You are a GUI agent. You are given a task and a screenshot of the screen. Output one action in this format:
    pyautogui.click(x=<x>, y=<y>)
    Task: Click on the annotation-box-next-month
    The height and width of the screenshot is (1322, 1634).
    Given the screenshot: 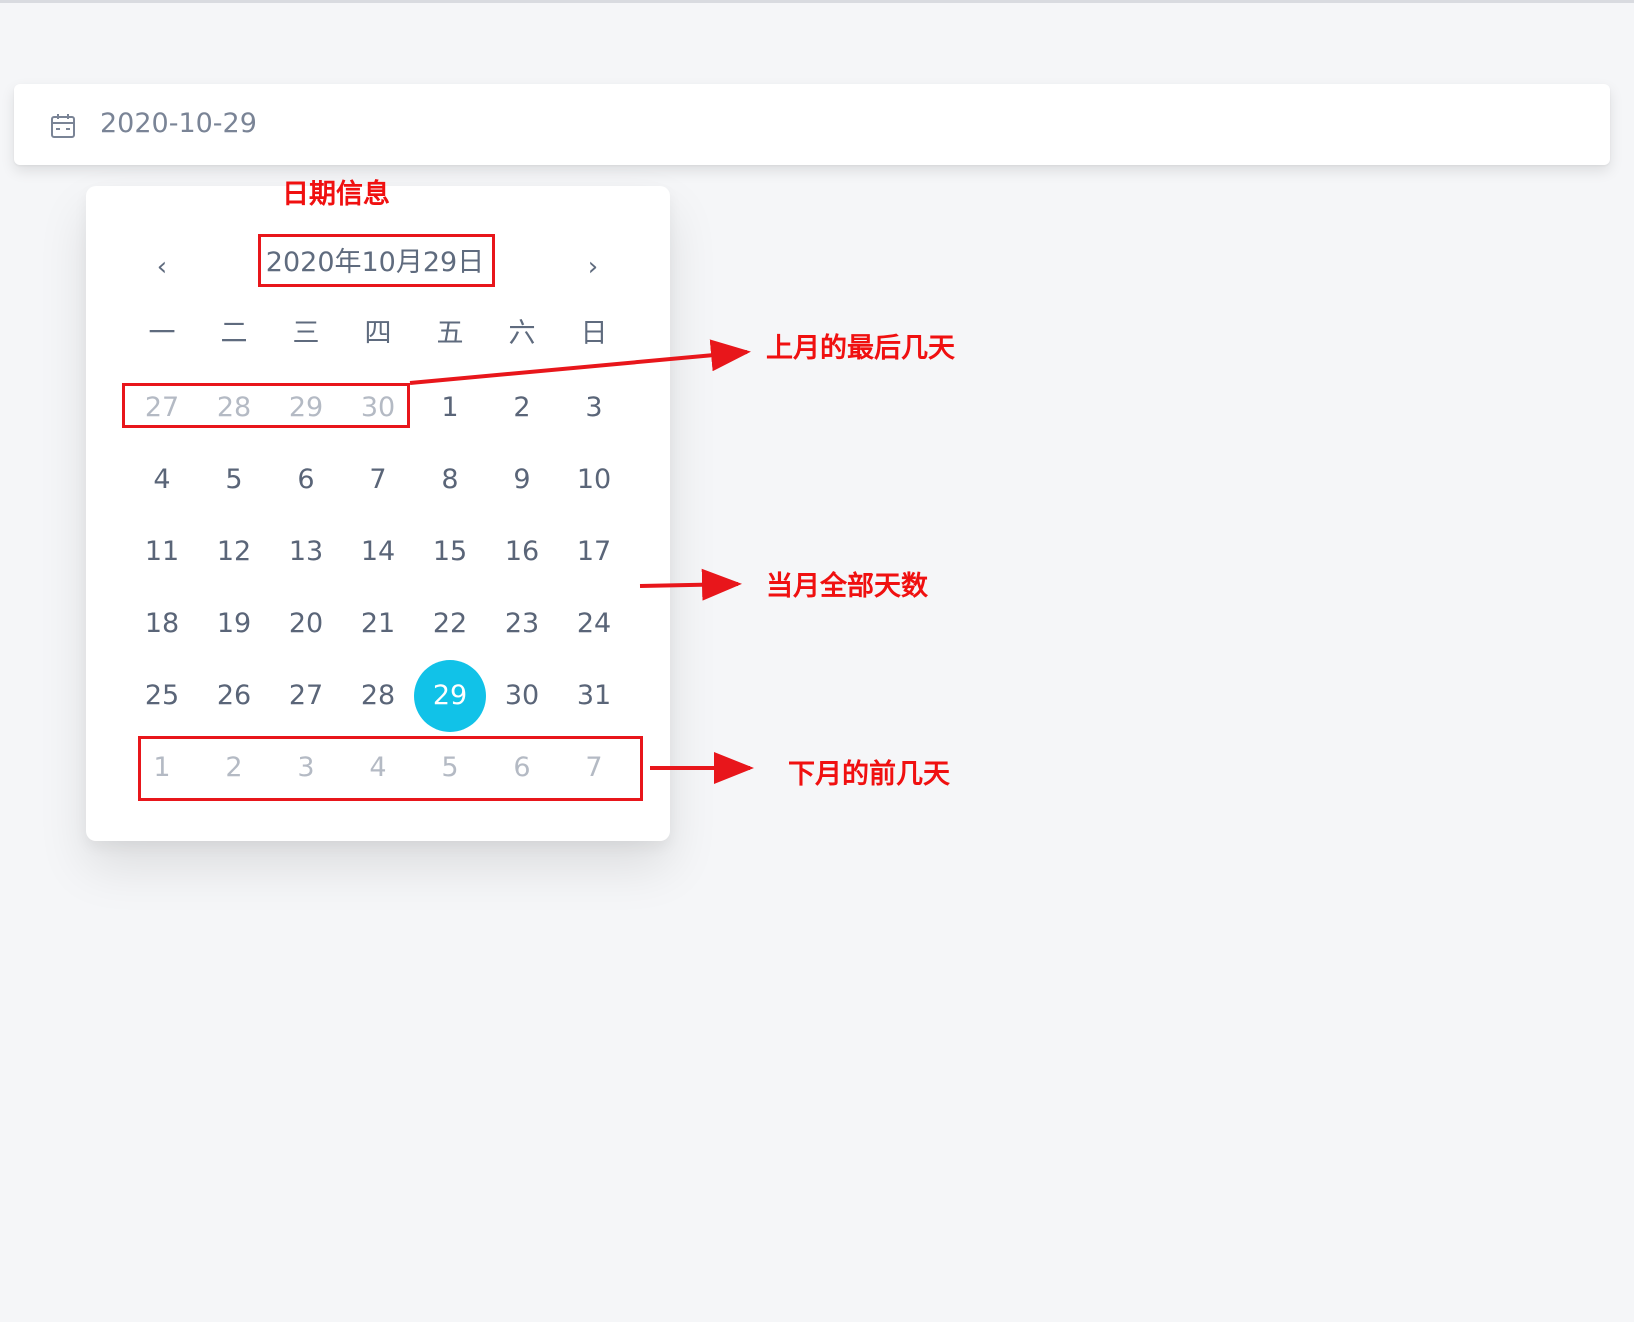 What is the action you would take?
    pyautogui.click(x=390, y=768)
    